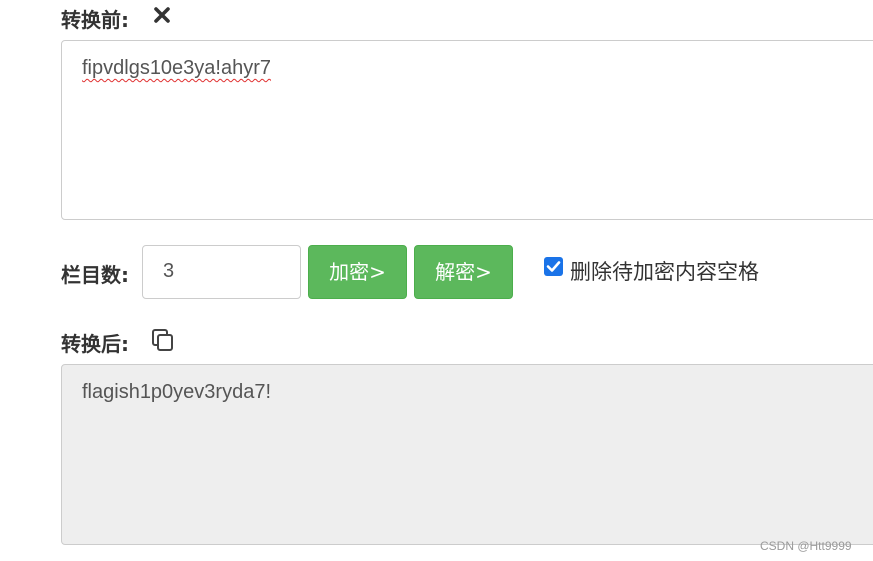 The height and width of the screenshot is (561, 873). I want to click on checkmark-icon, so click(553, 266).